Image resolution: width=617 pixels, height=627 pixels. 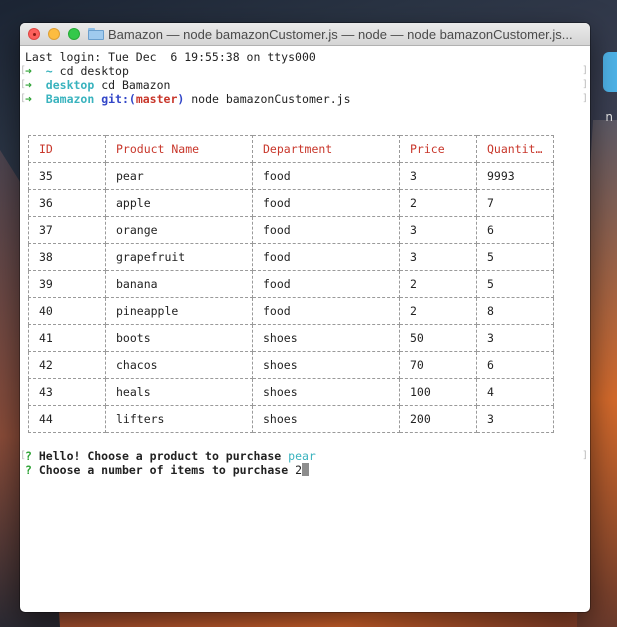 I want to click on zoom-button, so click(x=74, y=34).